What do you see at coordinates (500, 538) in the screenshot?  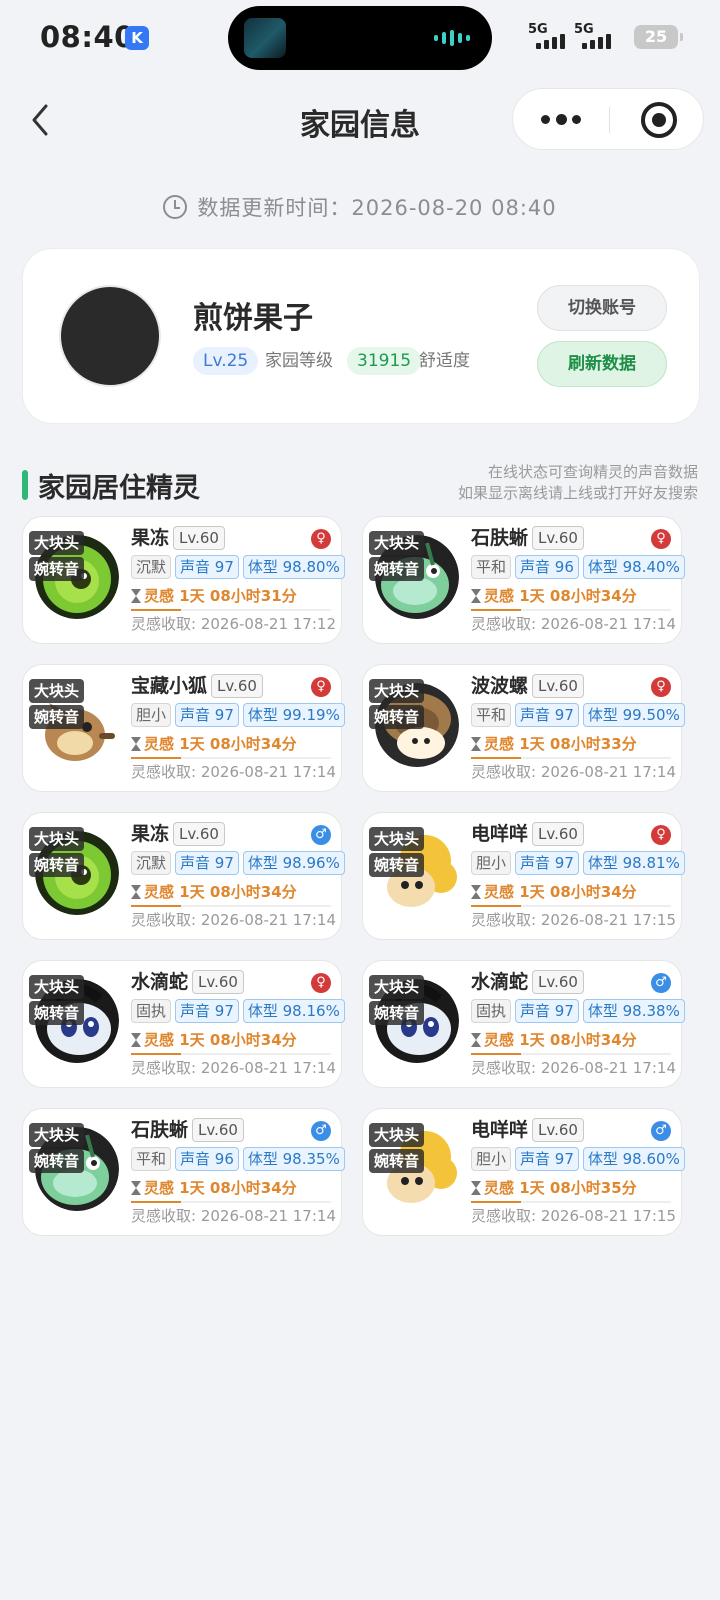 I see `spirit-name: 石肤蜥` at bounding box center [500, 538].